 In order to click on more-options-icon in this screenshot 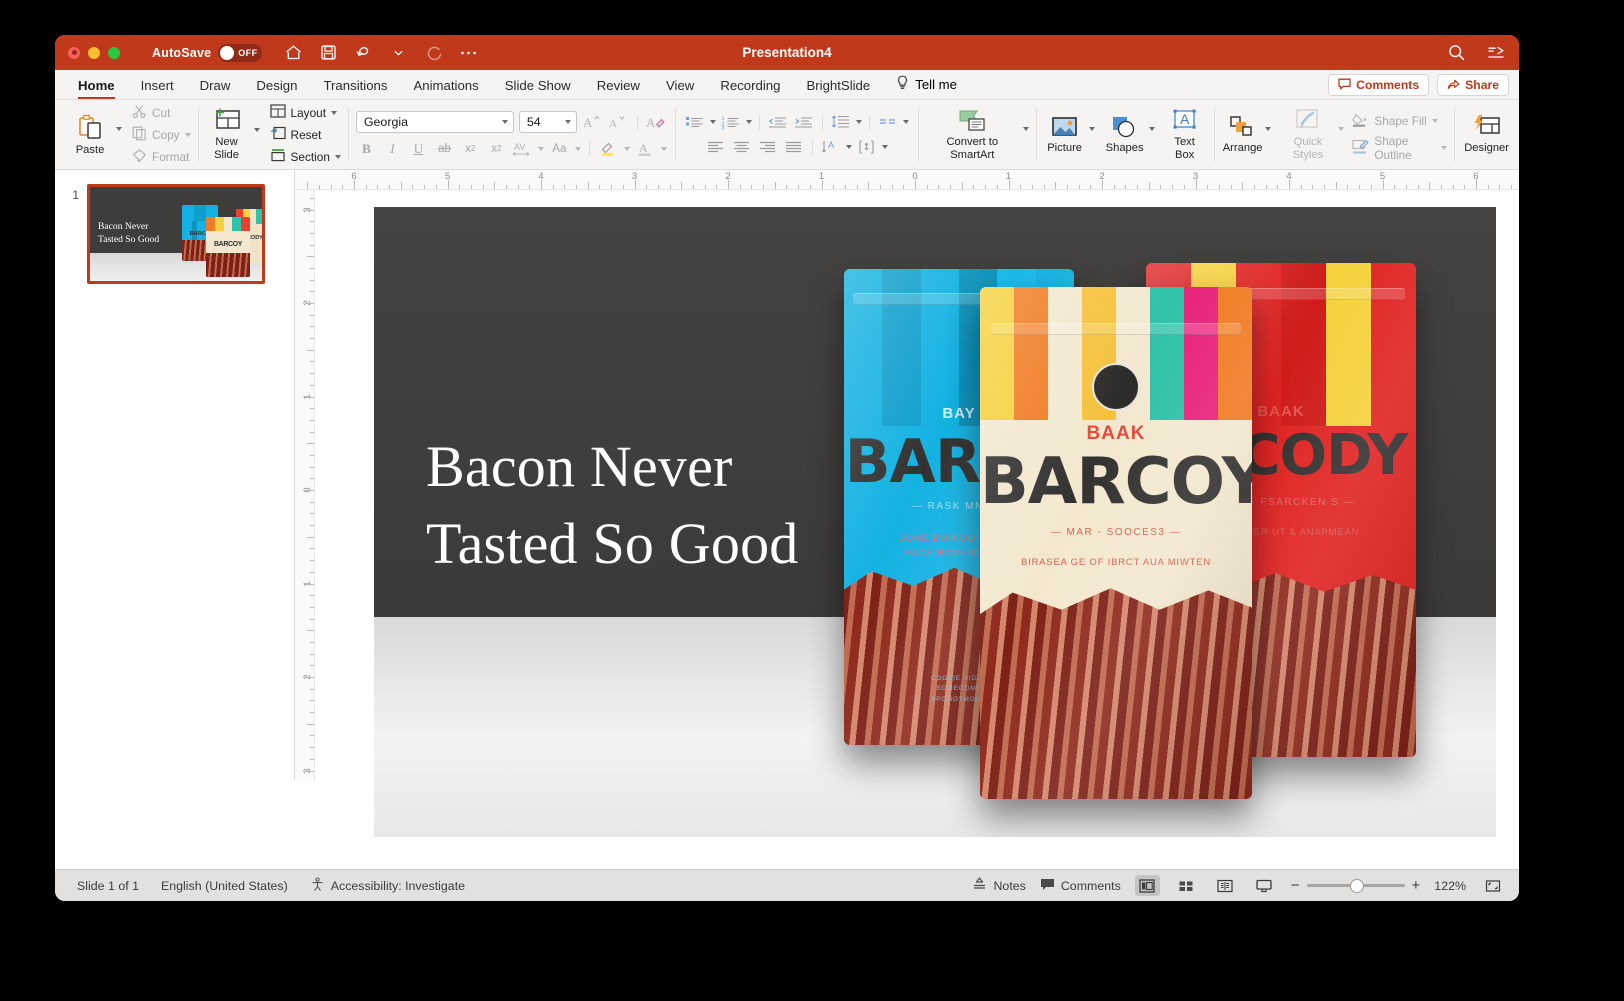, I will do `click(468, 52)`.